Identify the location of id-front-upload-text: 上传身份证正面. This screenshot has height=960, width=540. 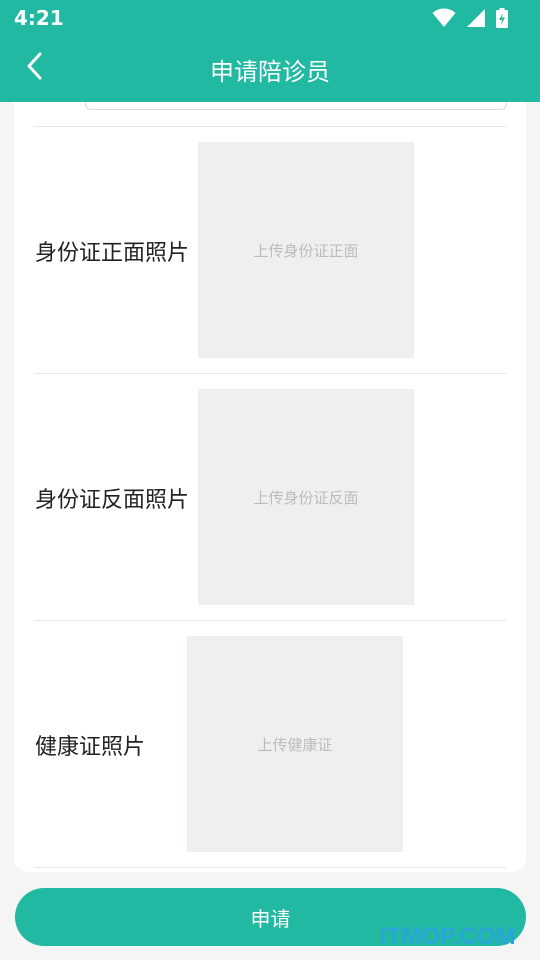
(306, 250).